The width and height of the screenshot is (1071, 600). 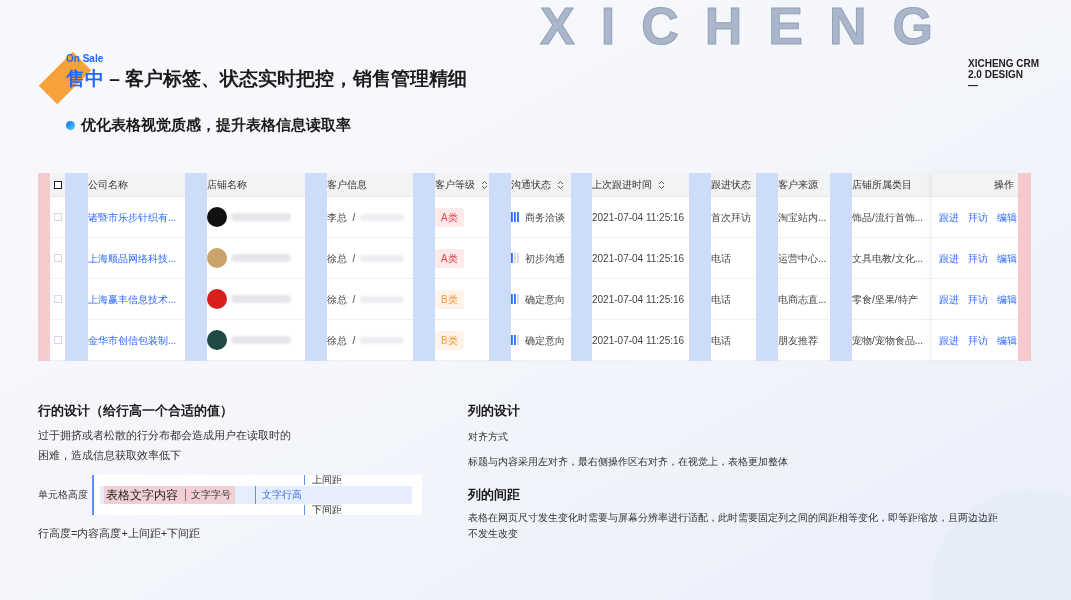 What do you see at coordinates (545, 258) in the screenshot?
I see `status-text: 初步沟通` at bounding box center [545, 258].